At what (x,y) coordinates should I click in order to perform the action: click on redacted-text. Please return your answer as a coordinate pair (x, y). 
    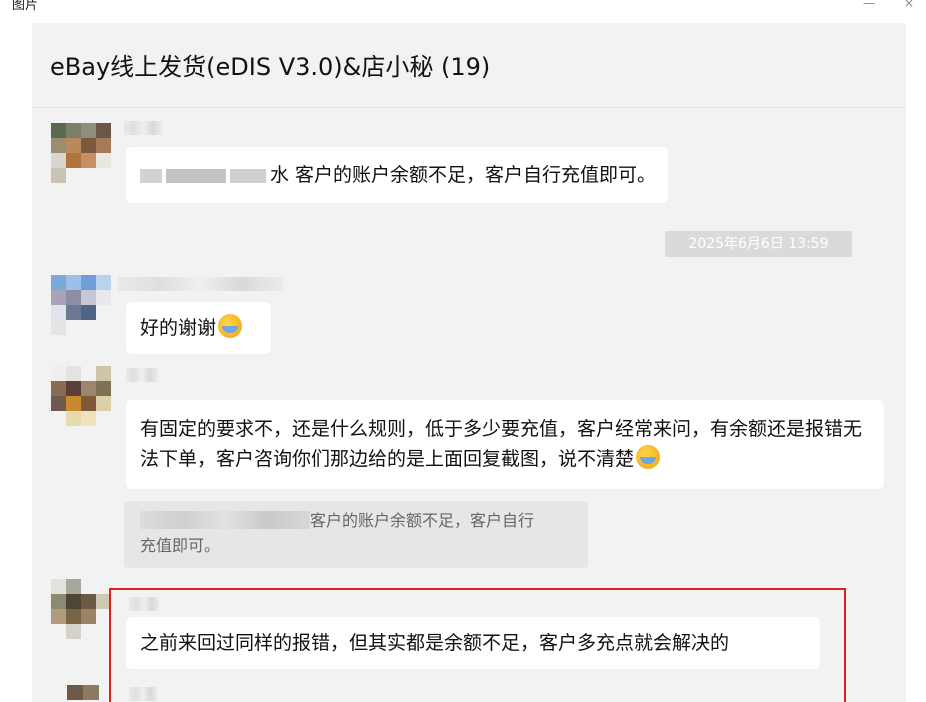
    Looking at the image, I should click on (225, 520).